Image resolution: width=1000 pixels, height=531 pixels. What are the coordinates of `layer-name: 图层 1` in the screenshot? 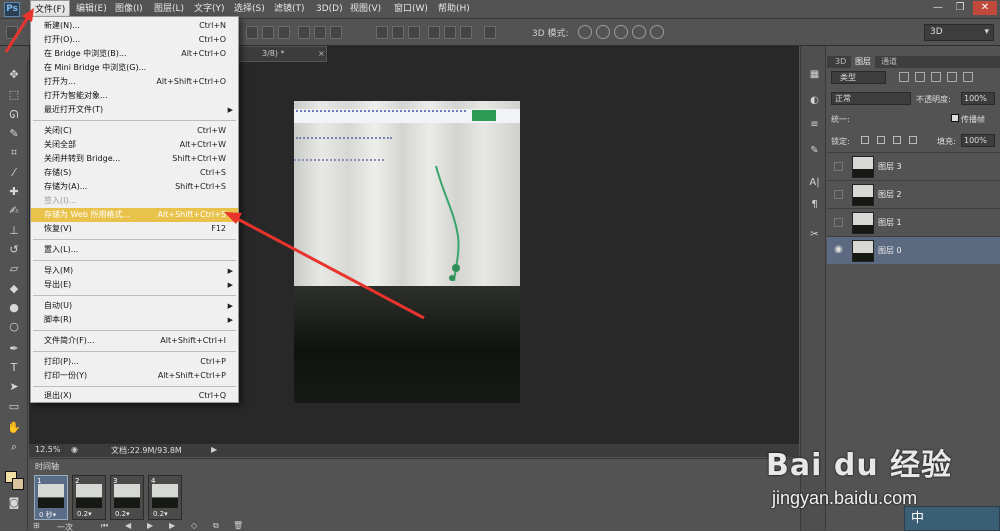 It's located at (890, 222).